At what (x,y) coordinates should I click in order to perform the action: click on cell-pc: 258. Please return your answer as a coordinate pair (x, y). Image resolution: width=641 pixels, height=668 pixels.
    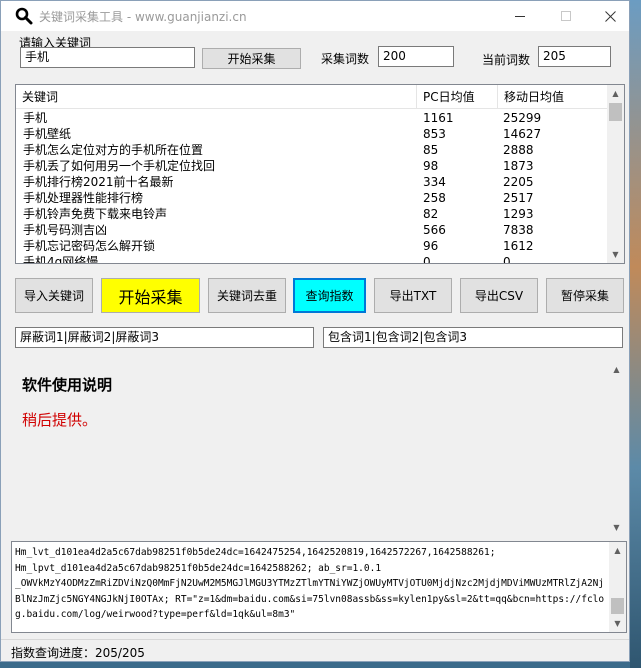
    Looking at the image, I should click on (434, 198).